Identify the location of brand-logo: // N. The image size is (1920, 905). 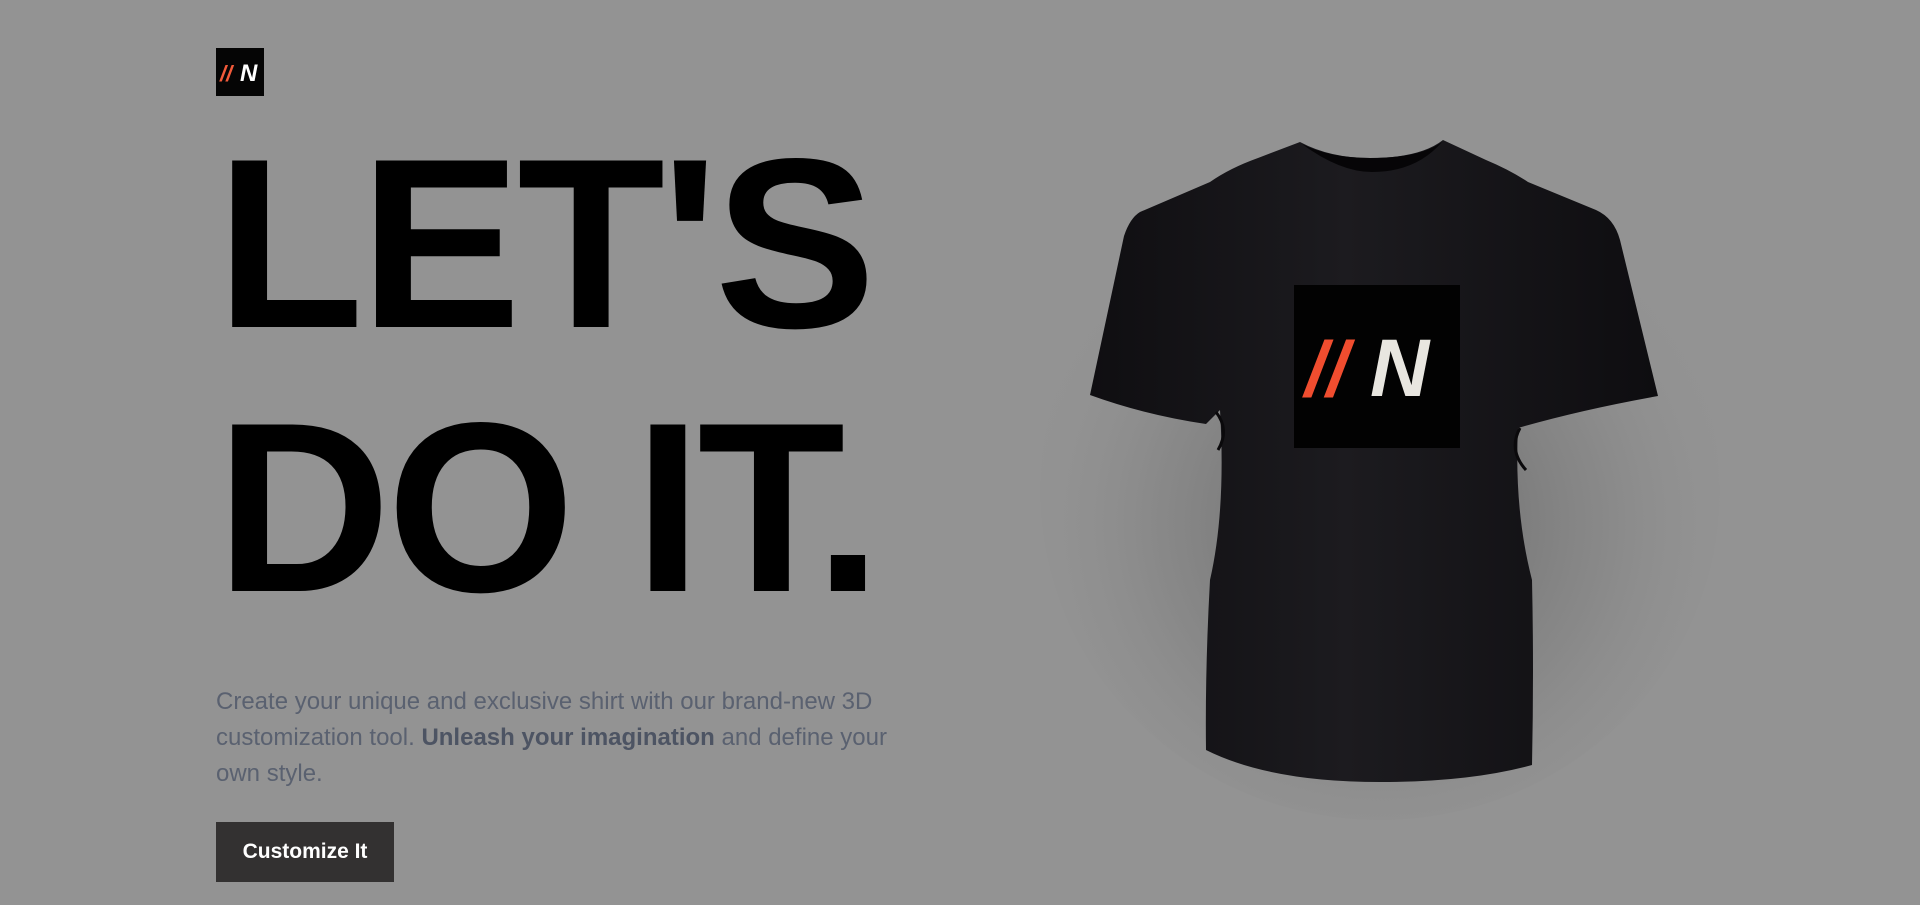
(240, 72).